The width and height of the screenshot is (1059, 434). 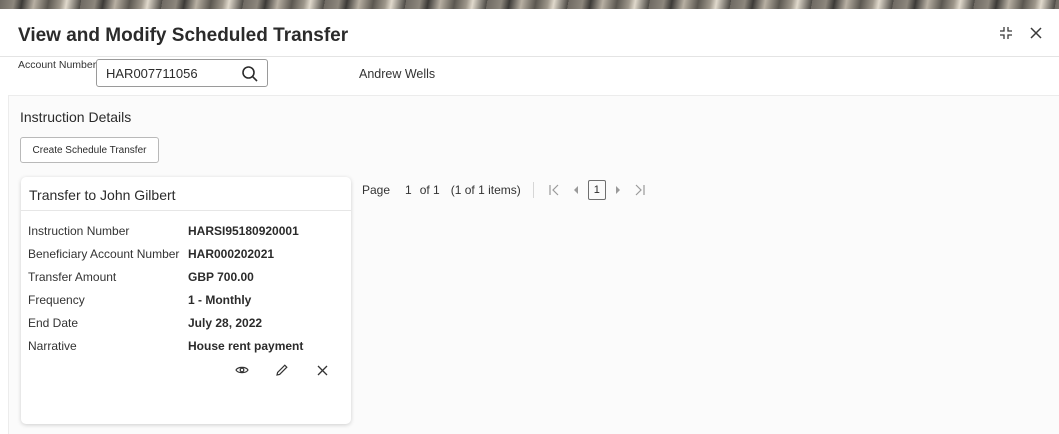 I want to click on card-row-beneficiary-account: Beneficiary Account Number HAR000202021, so click(x=185, y=256).